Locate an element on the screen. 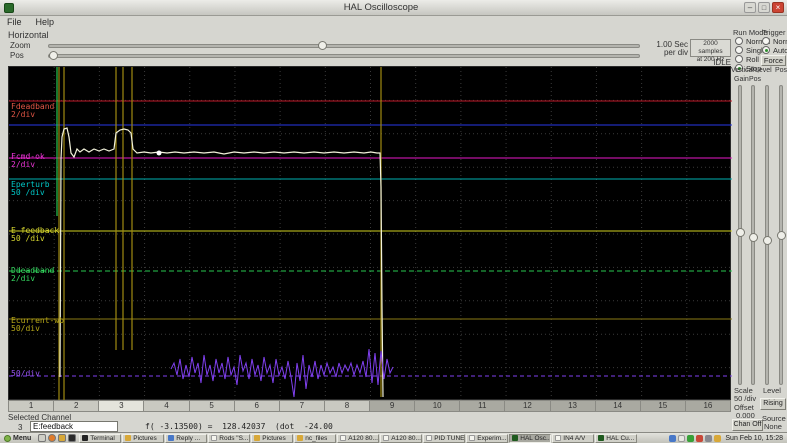  trigger-mode-label: Auto is located at coordinates (780, 50).